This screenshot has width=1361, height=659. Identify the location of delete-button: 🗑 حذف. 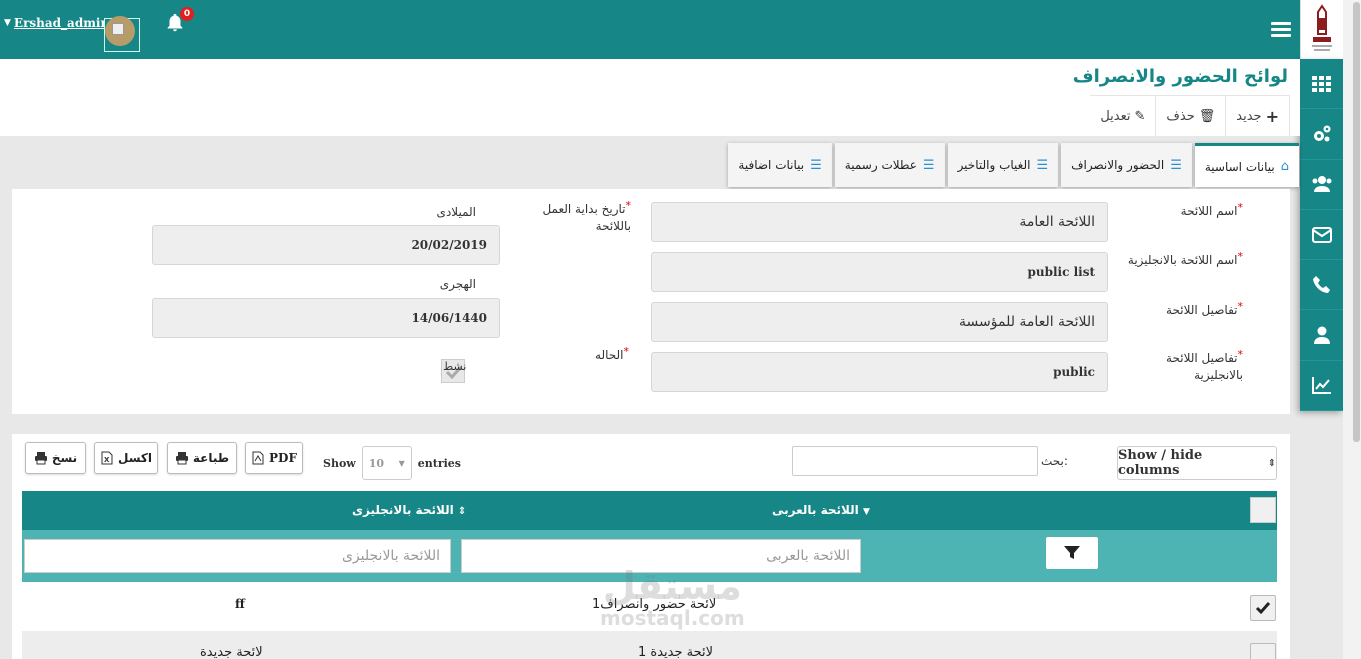
(1190, 116).